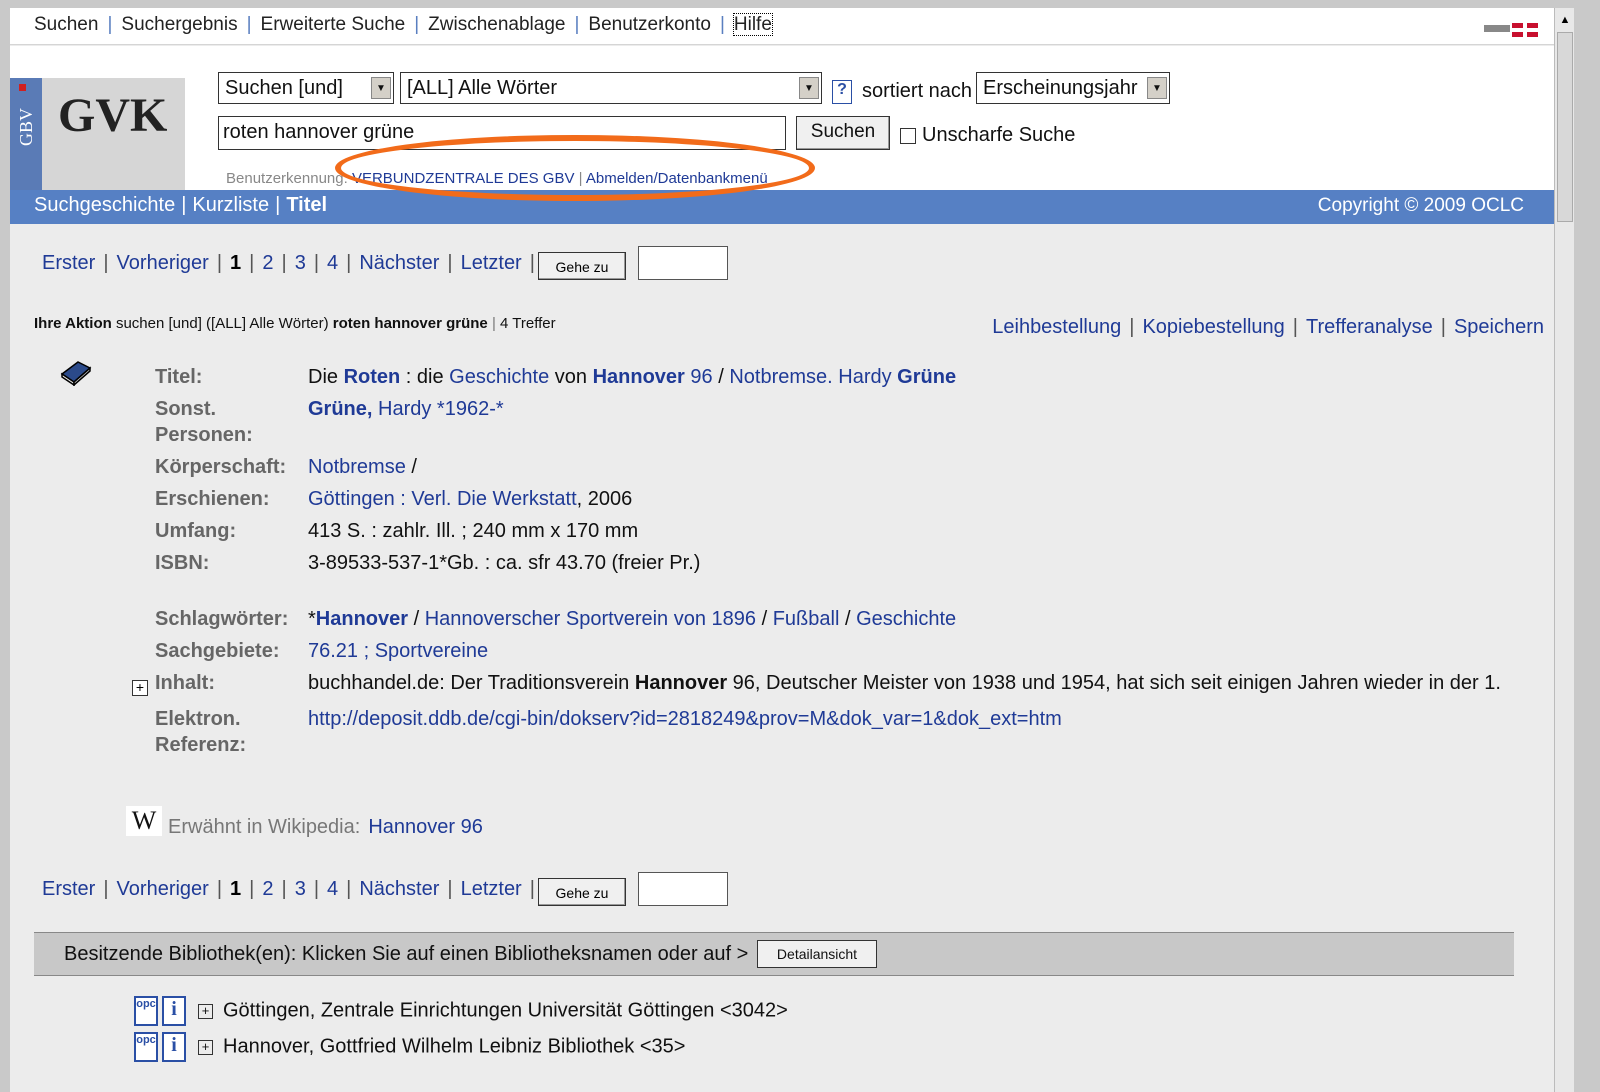  I want to click on speichern-link: Speichern, so click(1499, 327).